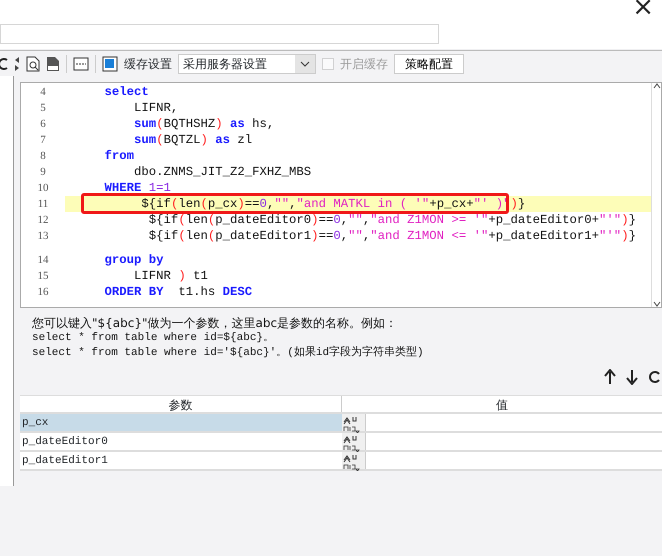 The height and width of the screenshot is (556, 662). What do you see at coordinates (43, 204) in the screenshot?
I see `line-number: 11` at bounding box center [43, 204].